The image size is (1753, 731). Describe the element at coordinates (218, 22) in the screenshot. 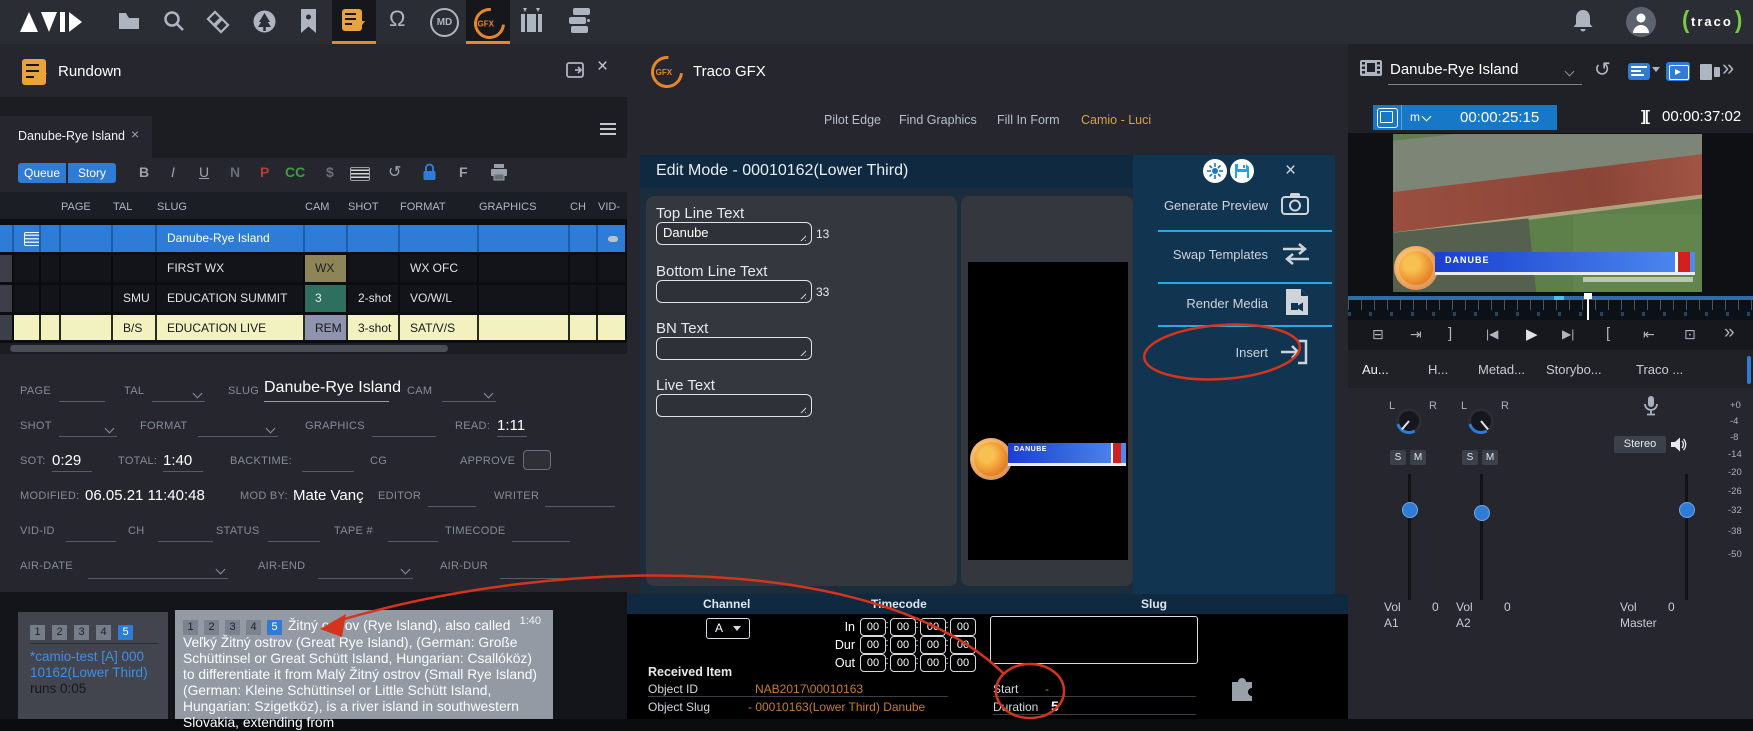

I see `link-diamonds-icon` at that location.